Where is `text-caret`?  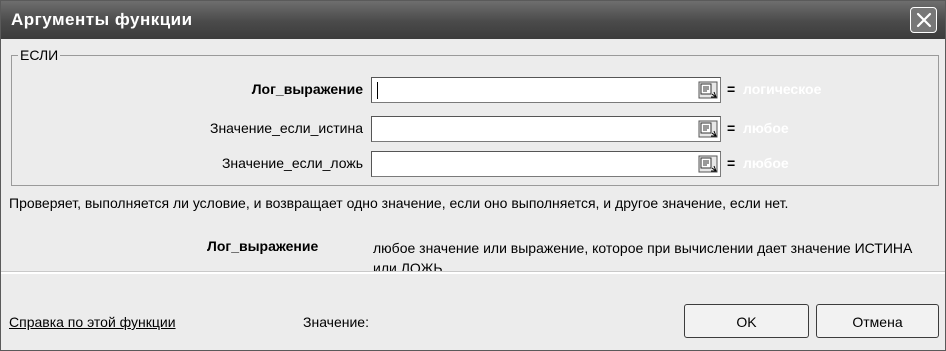
text-caret is located at coordinates (377, 90).